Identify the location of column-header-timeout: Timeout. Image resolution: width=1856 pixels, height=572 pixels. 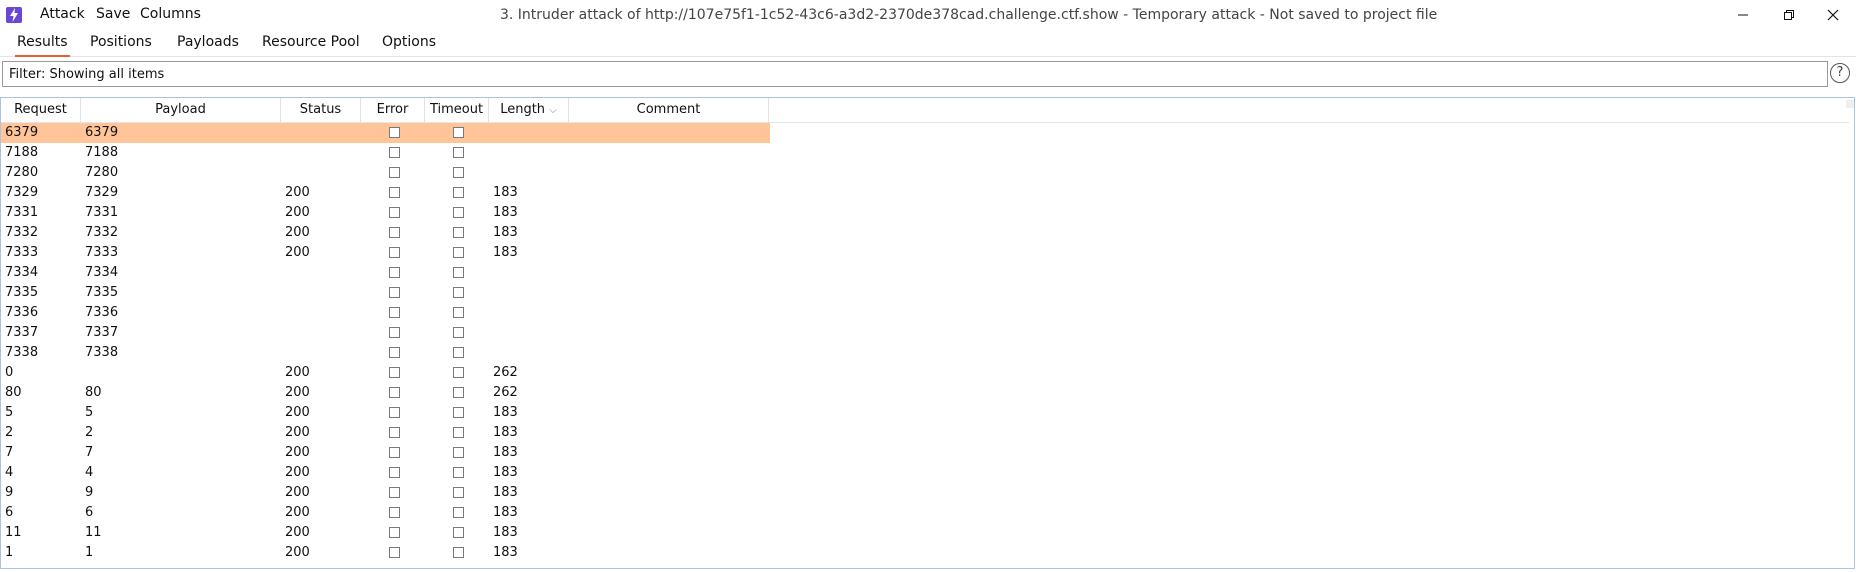
(457, 110).